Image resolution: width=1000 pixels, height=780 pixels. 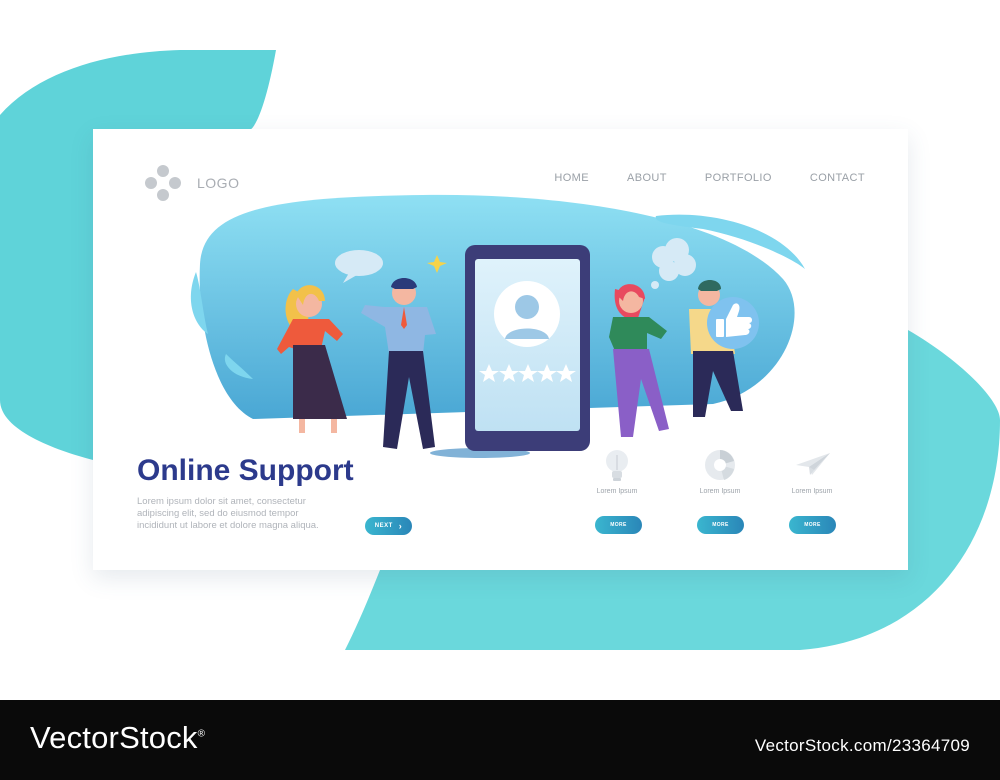 I want to click on chevron-right-icon: ›, so click(x=400, y=525).